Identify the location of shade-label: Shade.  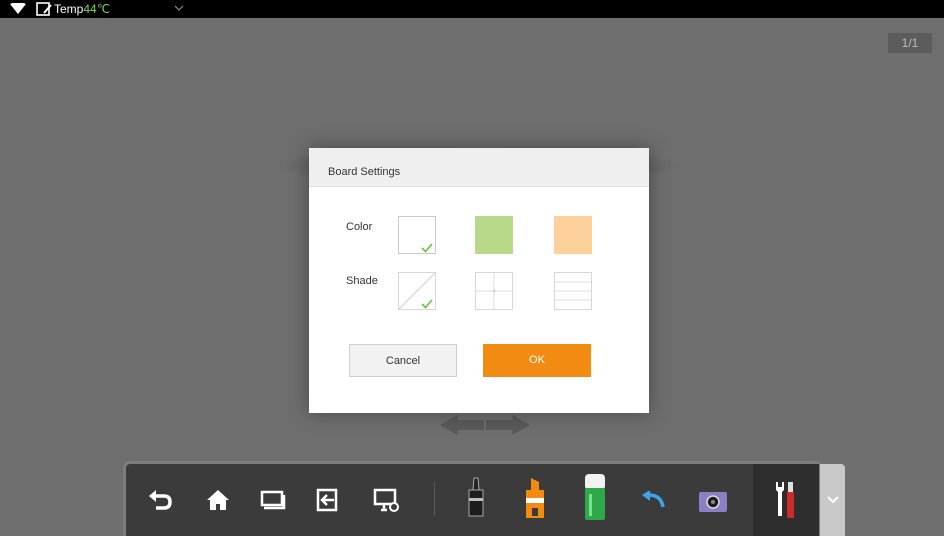
(362, 281).